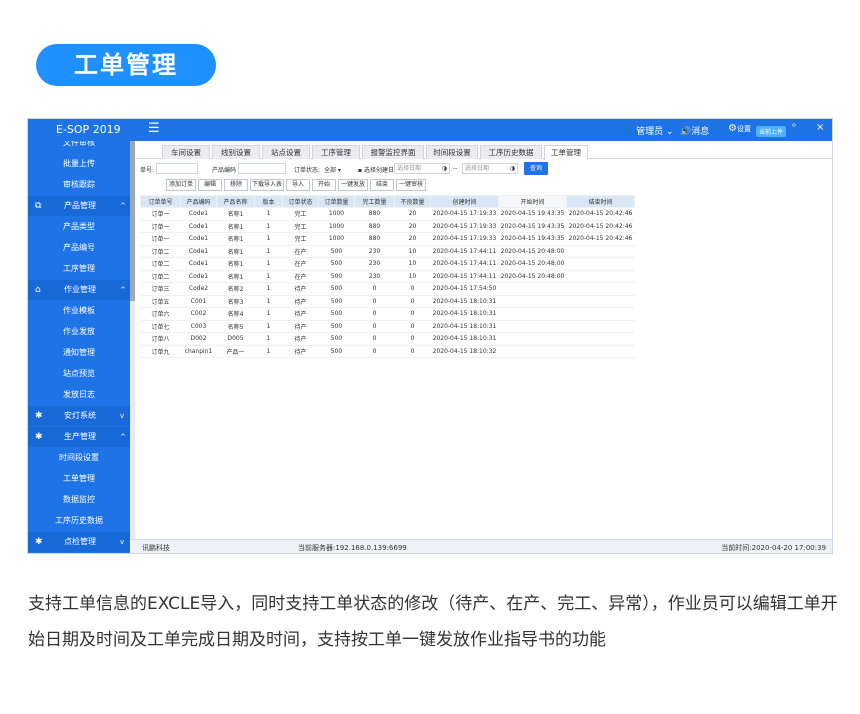 The width and height of the screenshot is (860, 714). I want to click on sidebar-item: 站点预览, so click(79, 374).